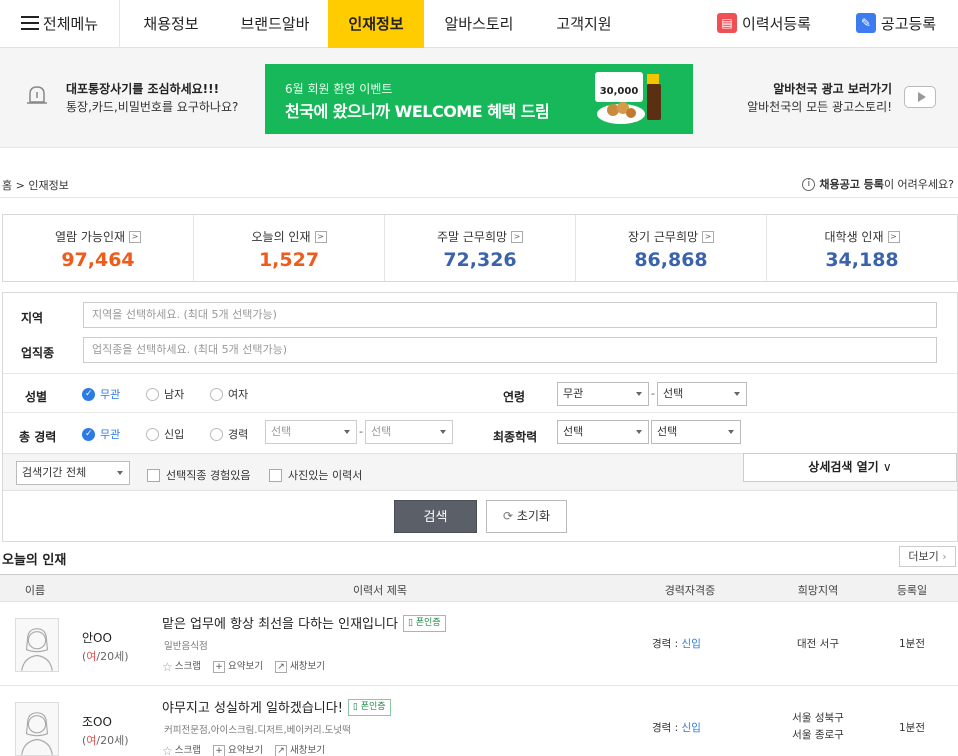 Image resolution: width=958 pixels, height=756 pixels. I want to click on stat-value: 34,188, so click(862, 260).